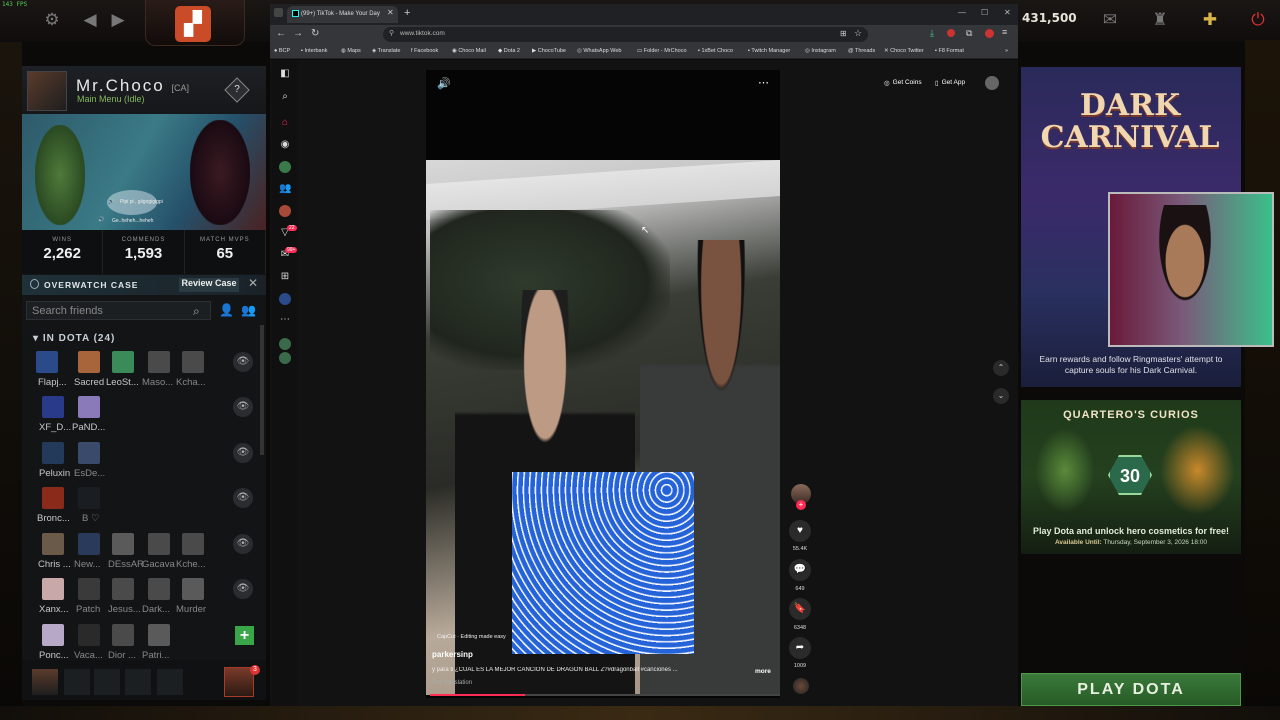  What do you see at coordinates (949, 51) in the screenshot?
I see `bookmark-item: ▪ F8 Format` at bounding box center [949, 51].